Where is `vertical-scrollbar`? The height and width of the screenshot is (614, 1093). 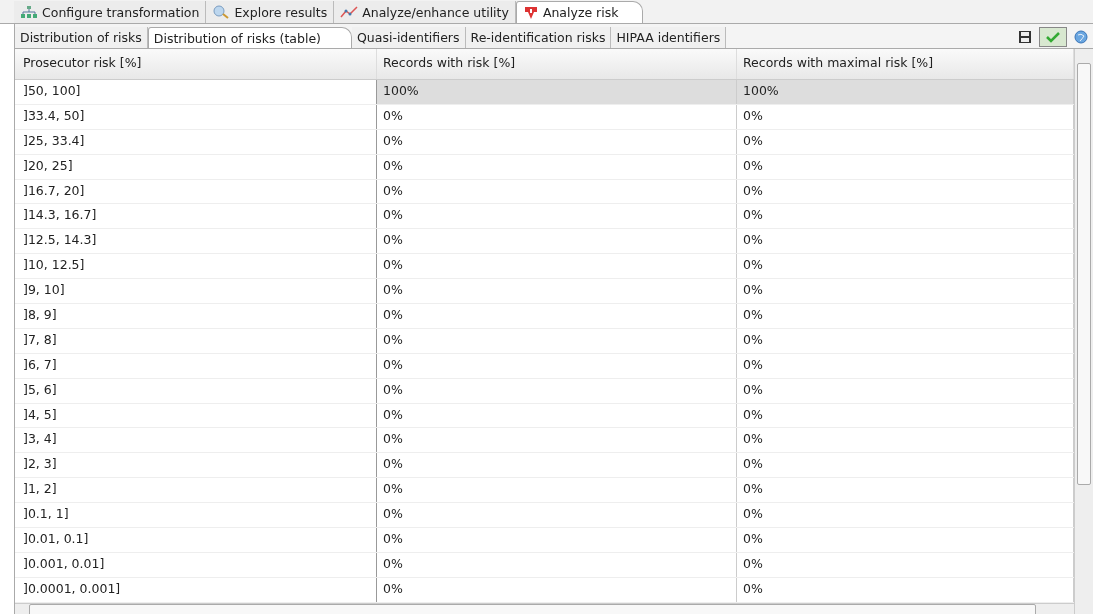 vertical-scrollbar is located at coordinates (1083, 331).